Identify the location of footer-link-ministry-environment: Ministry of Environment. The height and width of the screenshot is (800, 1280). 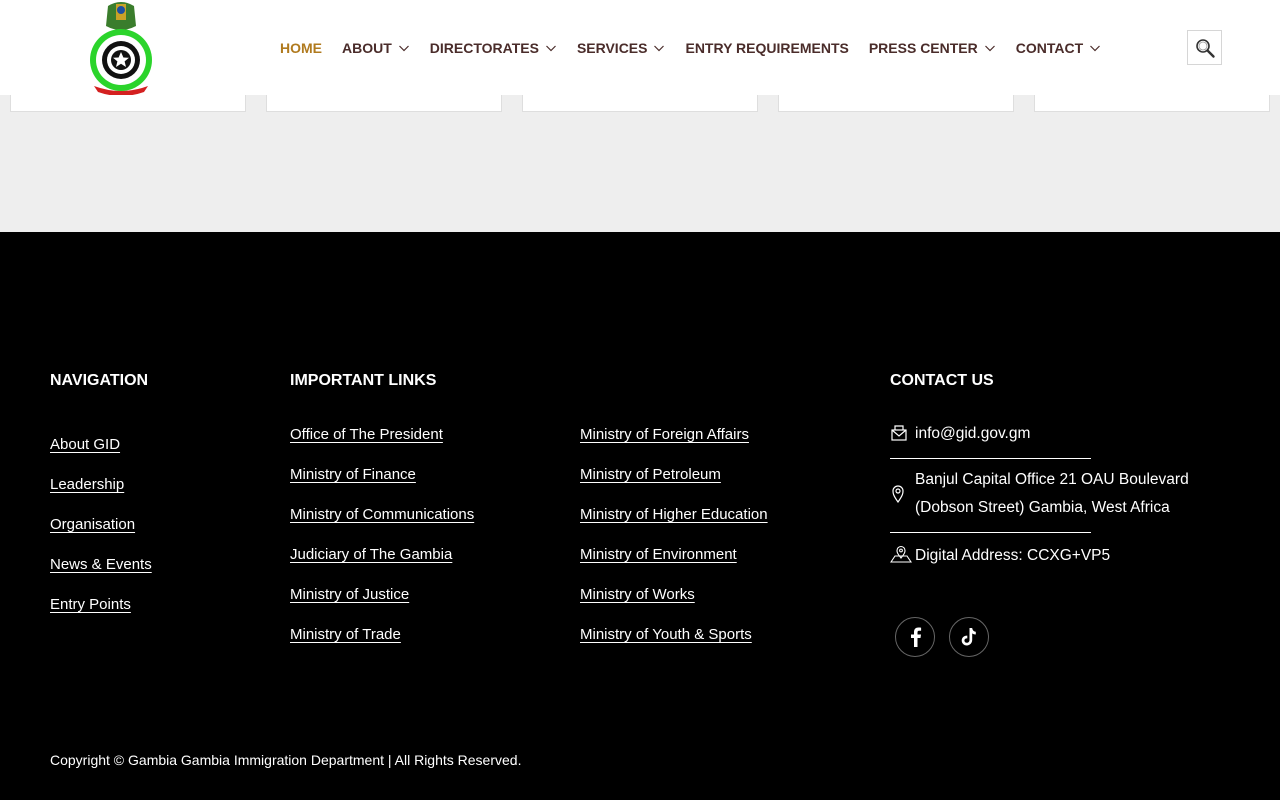
(658, 554).